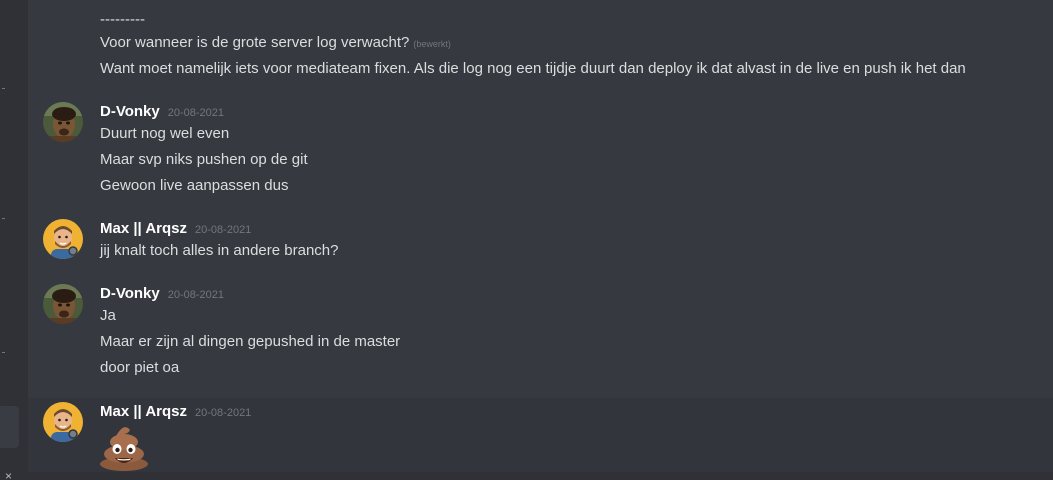 The height and width of the screenshot is (480, 1053). I want to click on message-text: Maar svp niks pushen op de git, so click(204, 159).